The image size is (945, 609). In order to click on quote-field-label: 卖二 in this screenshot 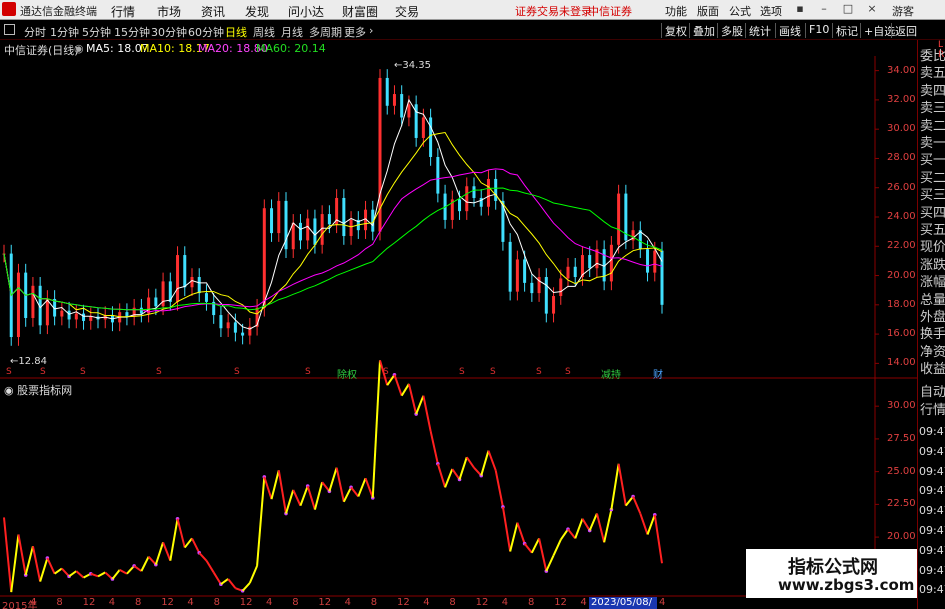, I will do `click(932, 126)`.